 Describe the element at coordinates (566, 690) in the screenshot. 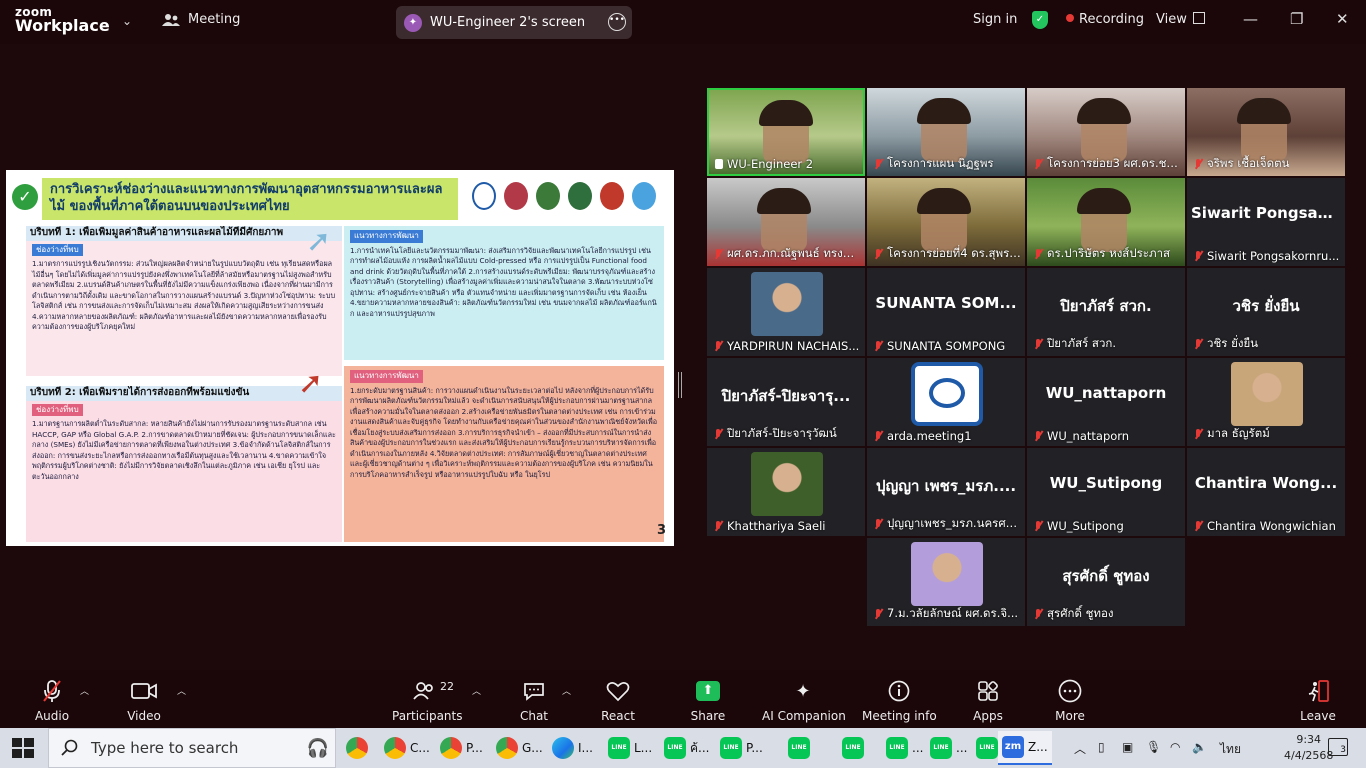

I see `chat-options-icon: ︿` at that location.